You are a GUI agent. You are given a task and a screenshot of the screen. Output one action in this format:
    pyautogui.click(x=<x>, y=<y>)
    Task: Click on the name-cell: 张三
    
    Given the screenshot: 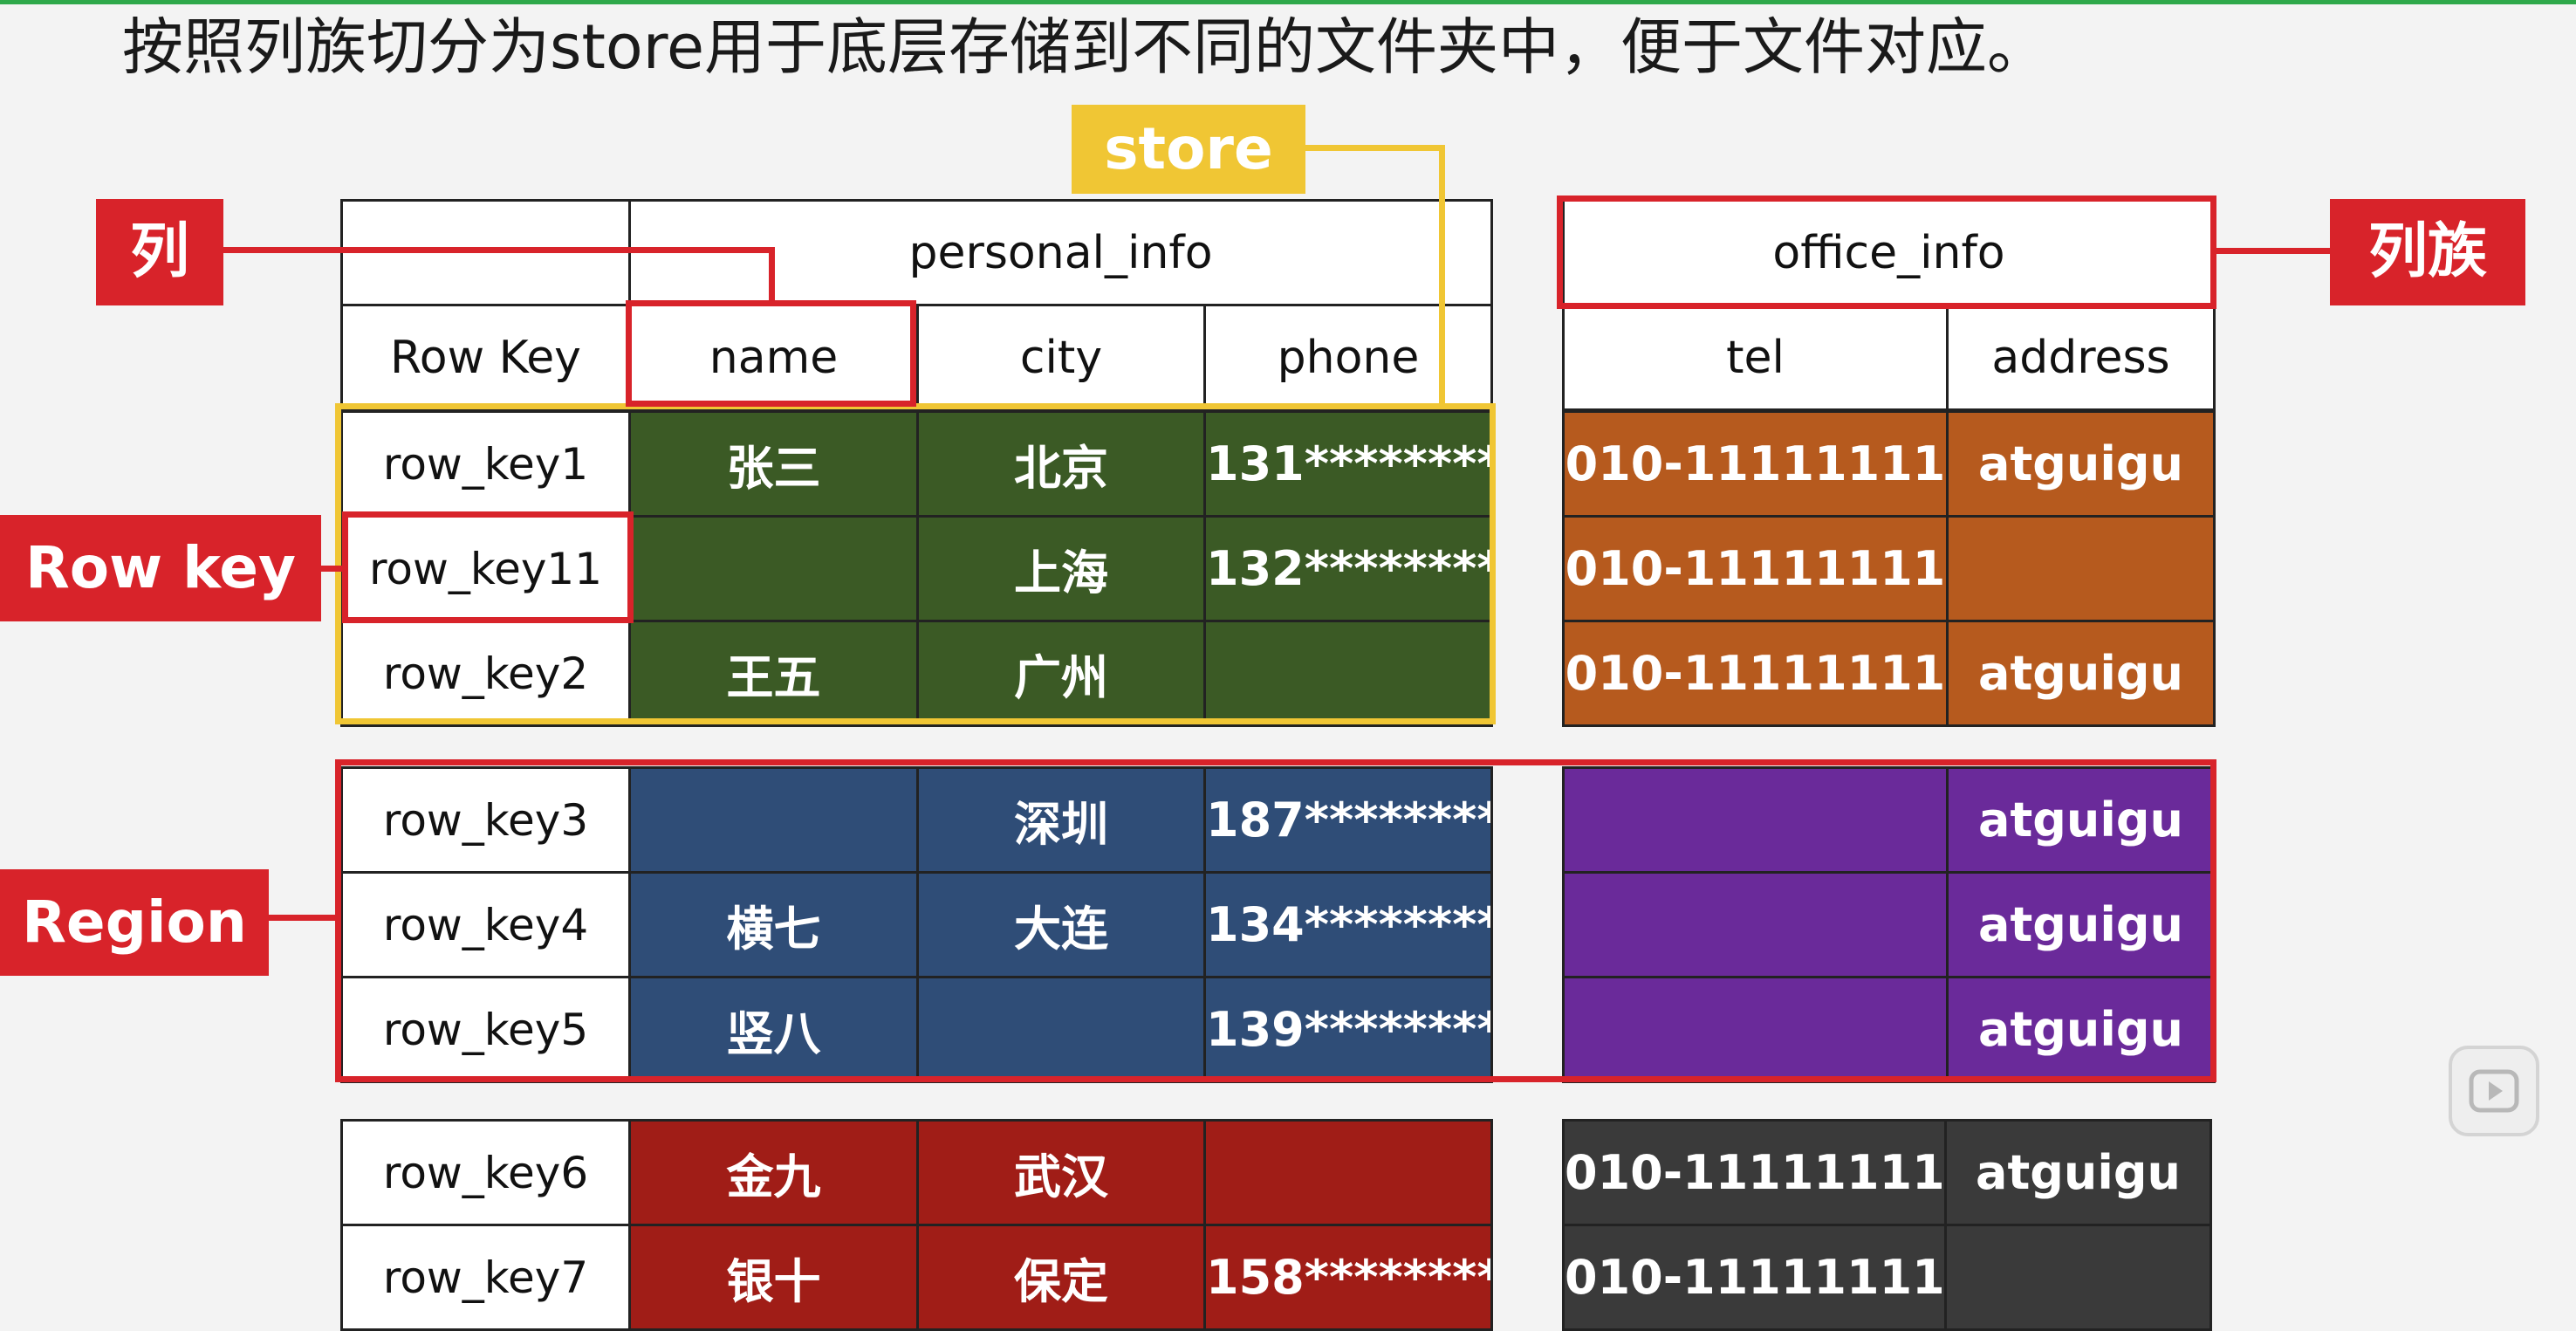 What is the action you would take?
    pyautogui.click(x=774, y=464)
    